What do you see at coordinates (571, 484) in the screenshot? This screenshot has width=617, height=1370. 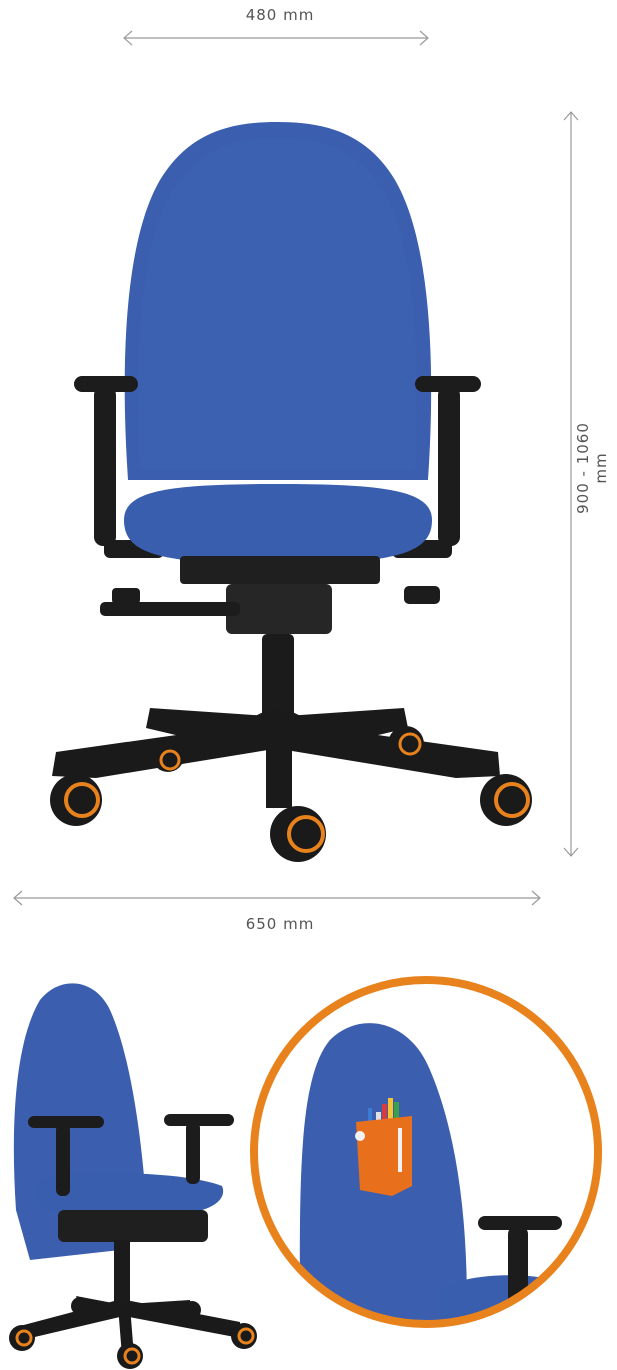 I see `height-dimension-arrow` at bounding box center [571, 484].